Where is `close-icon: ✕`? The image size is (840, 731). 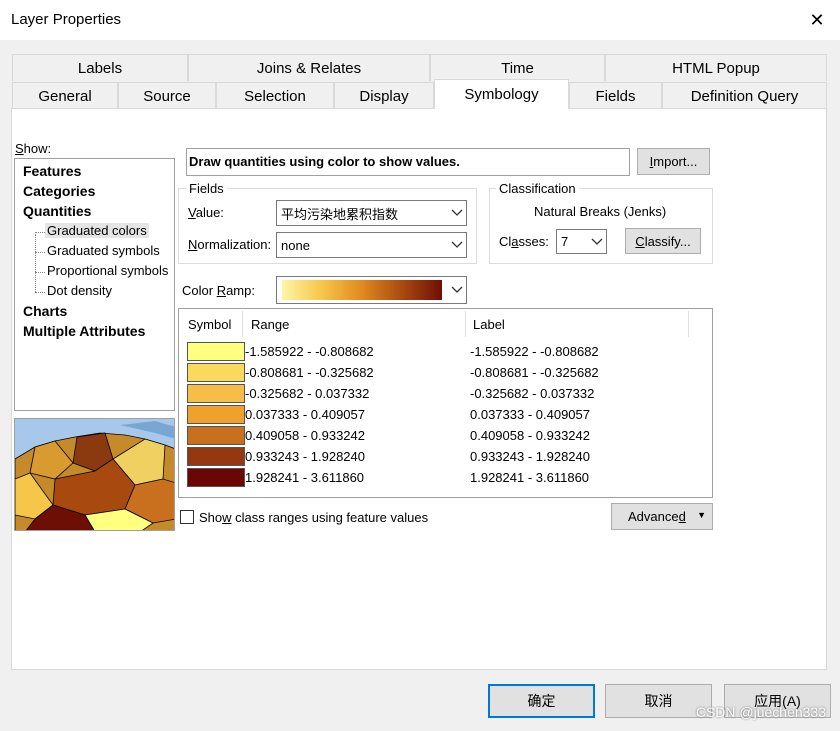 close-icon: ✕ is located at coordinates (817, 20).